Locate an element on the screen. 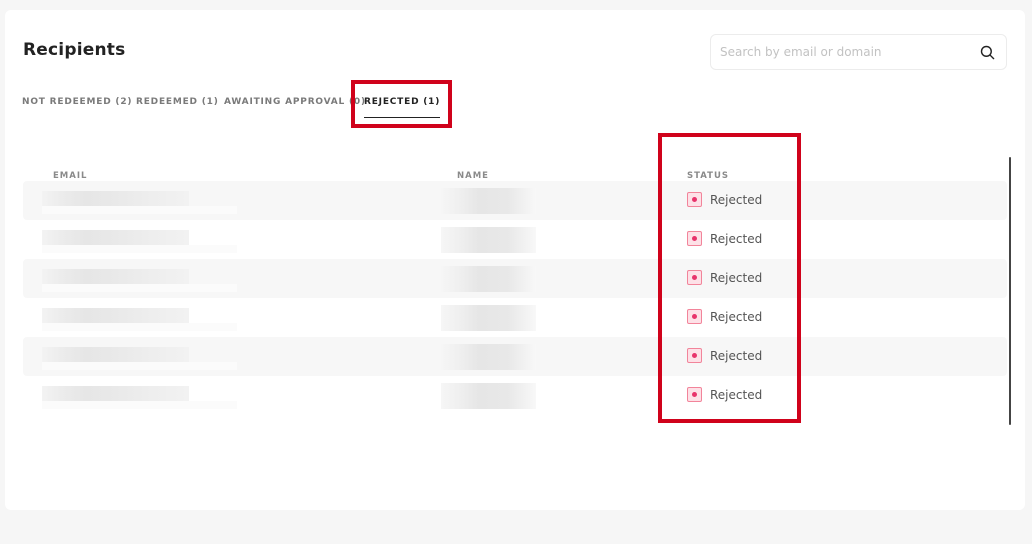 This screenshot has height=544, width=1032. tab-label: NOT REDEEMED (2) is located at coordinates (77, 102).